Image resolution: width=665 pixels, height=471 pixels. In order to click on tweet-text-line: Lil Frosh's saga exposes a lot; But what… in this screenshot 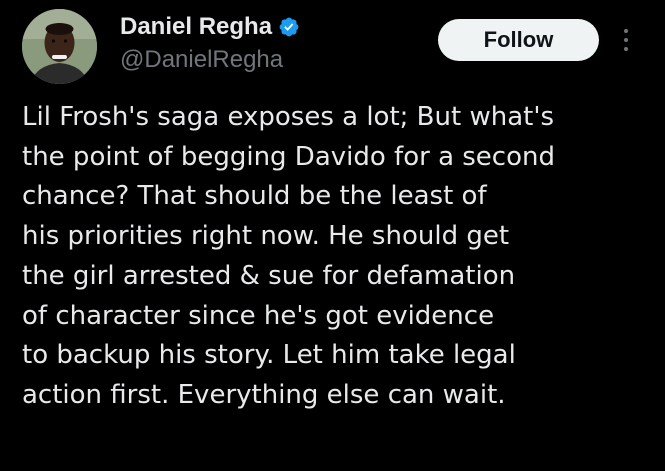, I will do `click(288, 117)`.